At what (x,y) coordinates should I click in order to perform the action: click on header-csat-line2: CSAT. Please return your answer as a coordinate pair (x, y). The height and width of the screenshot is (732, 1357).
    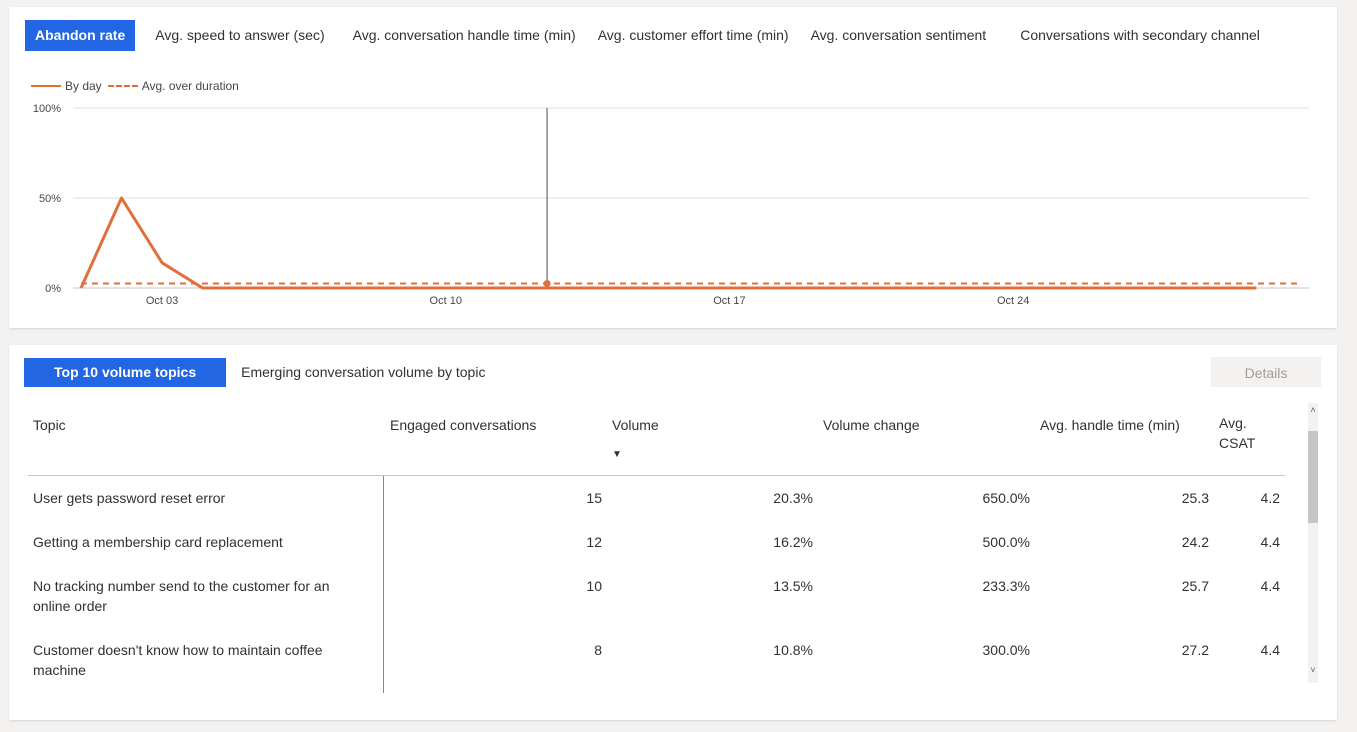
    Looking at the image, I should click on (1237, 443).